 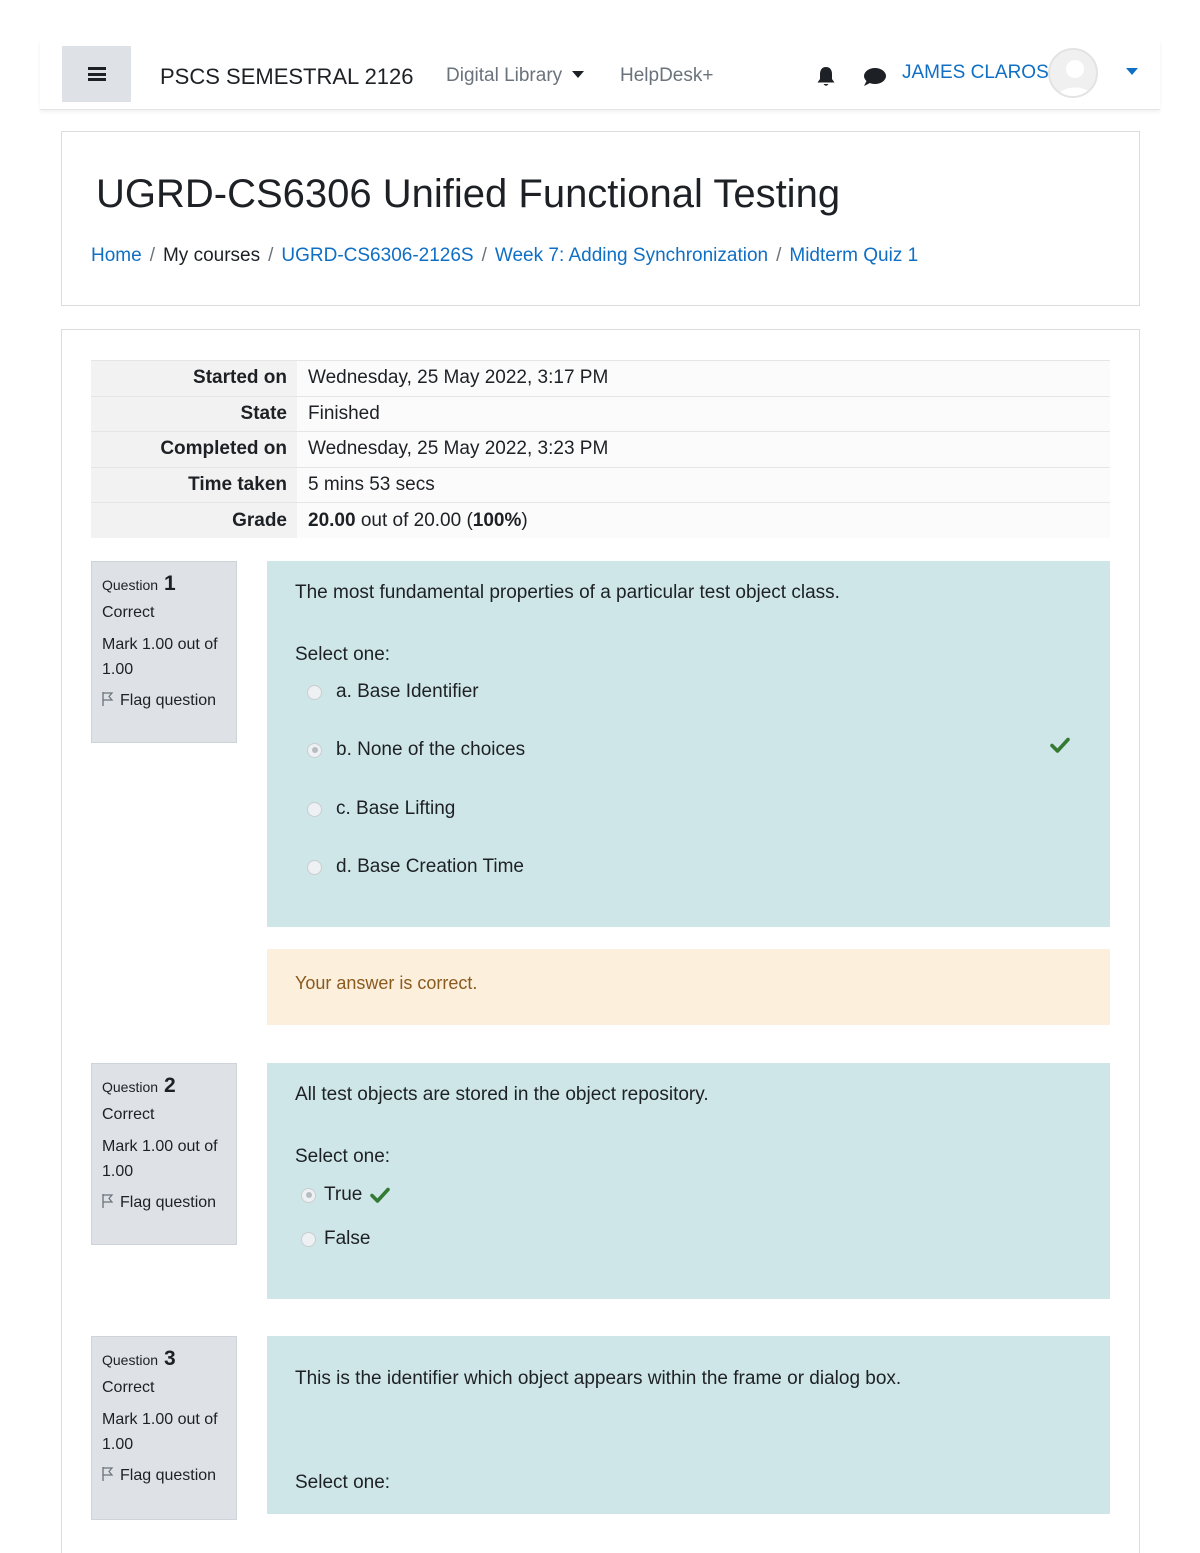 What do you see at coordinates (703, 520) in the screenshot?
I see `grade-value: 20.00 out of 20.00 (100%)` at bounding box center [703, 520].